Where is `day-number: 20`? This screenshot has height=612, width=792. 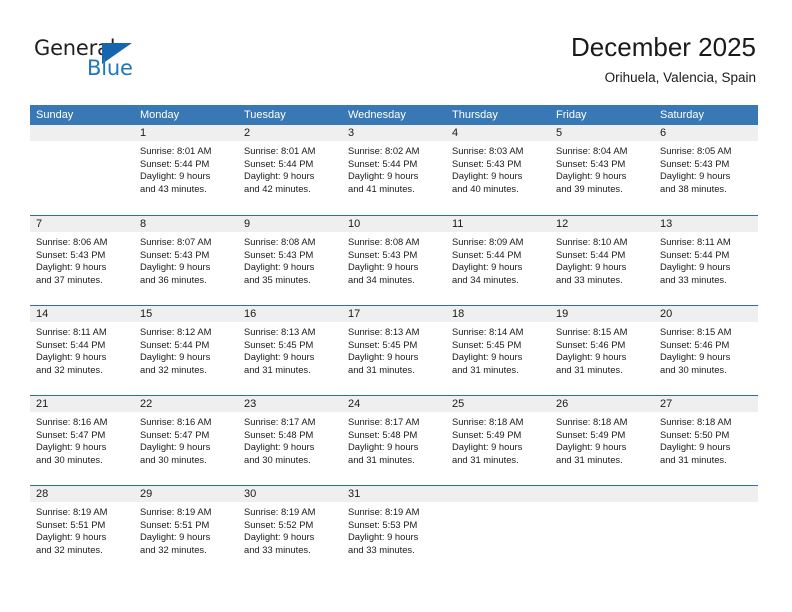
day-number: 20 is located at coordinates (706, 314).